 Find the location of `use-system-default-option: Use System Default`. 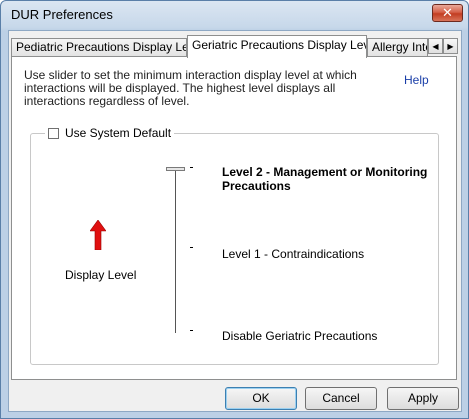

use-system-default-option: Use System Default is located at coordinates (110, 133).